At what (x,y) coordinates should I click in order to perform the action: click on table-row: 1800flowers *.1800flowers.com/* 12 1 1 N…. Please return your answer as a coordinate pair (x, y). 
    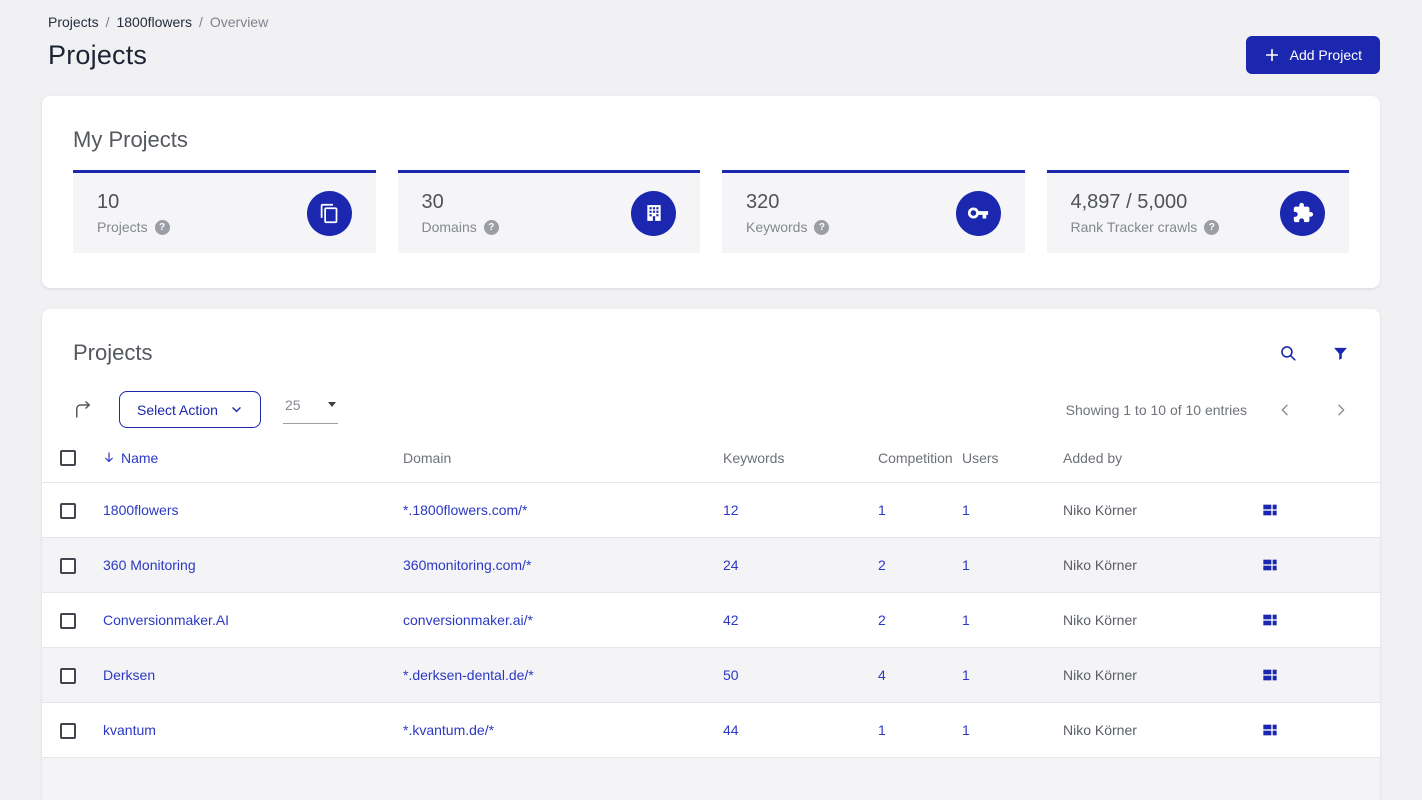
    Looking at the image, I should click on (711, 510).